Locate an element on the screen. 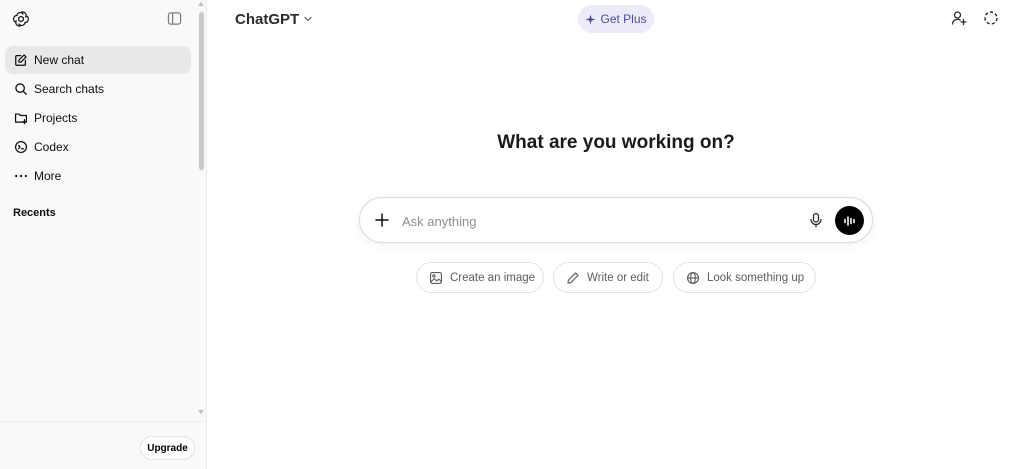  sidebar-item-search-chats: Search chats is located at coordinates (98, 89).